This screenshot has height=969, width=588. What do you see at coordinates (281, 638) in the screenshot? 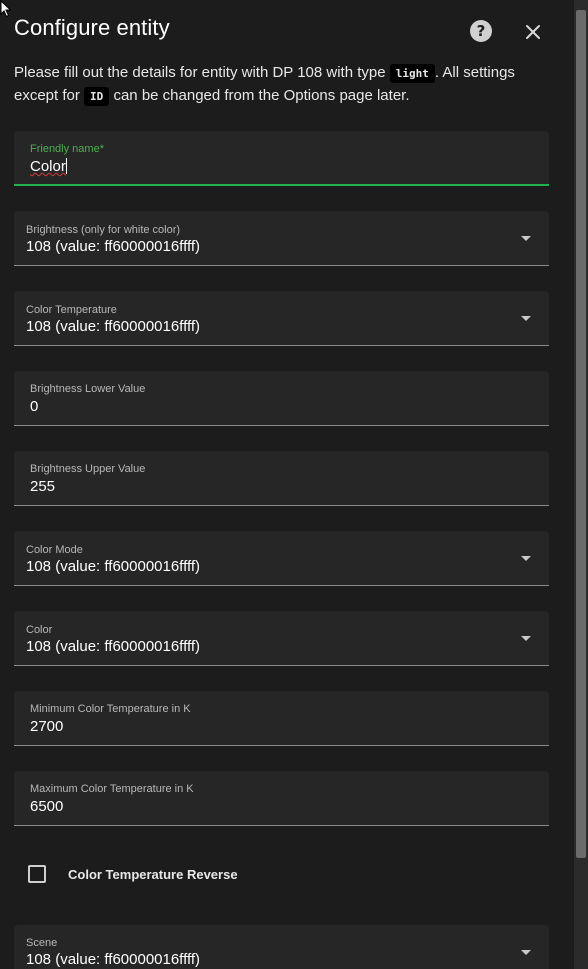
I see `color-select: Color 108 (value: ff60000016ffff)` at bounding box center [281, 638].